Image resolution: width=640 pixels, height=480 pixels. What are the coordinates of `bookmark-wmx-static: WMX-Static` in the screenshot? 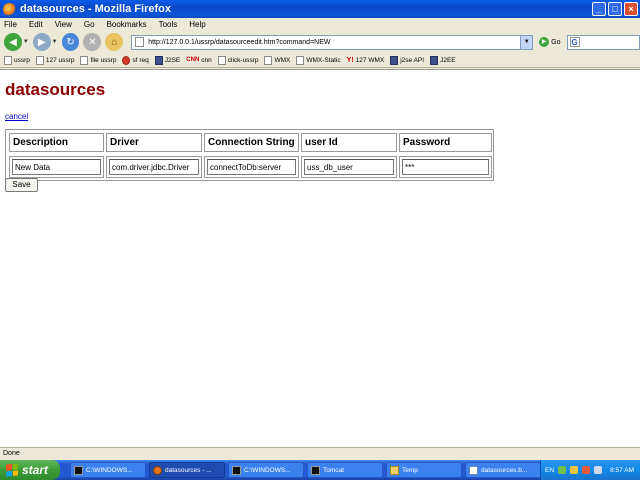 It's located at (318, 60).